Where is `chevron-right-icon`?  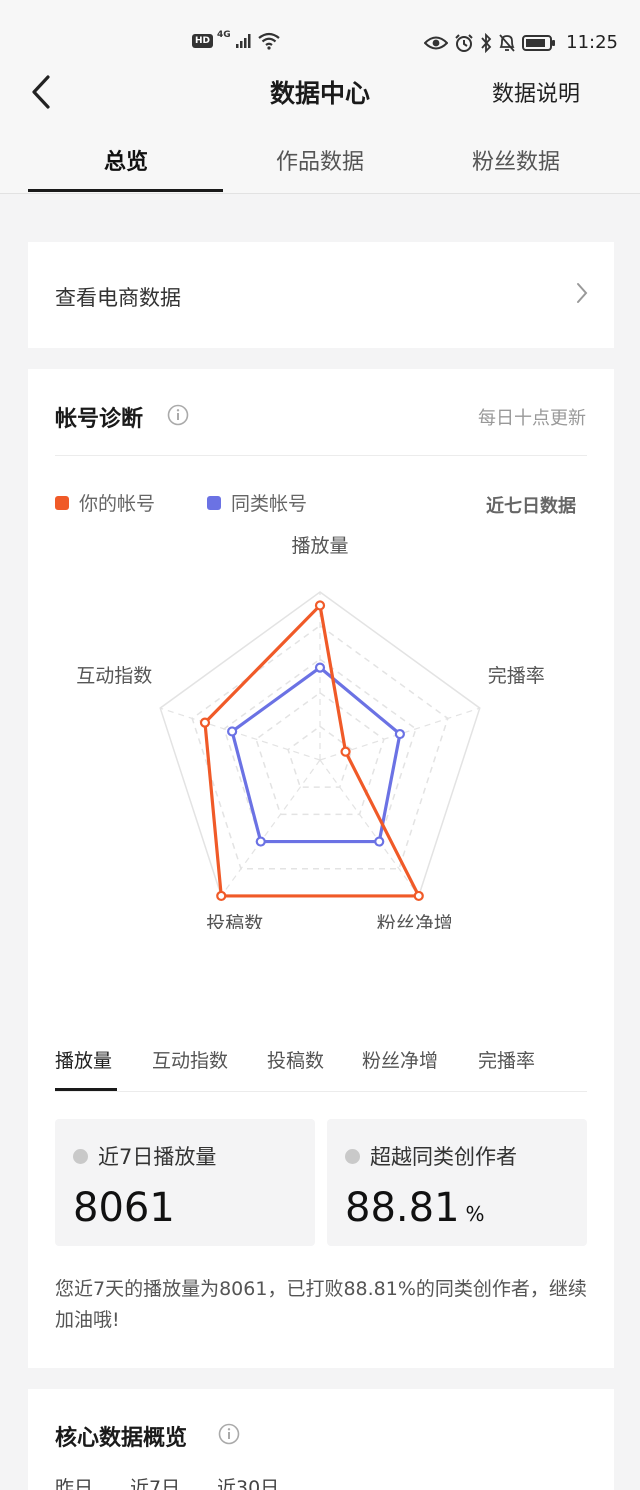
chevron-right-icon is located at coordinates (582, 293).